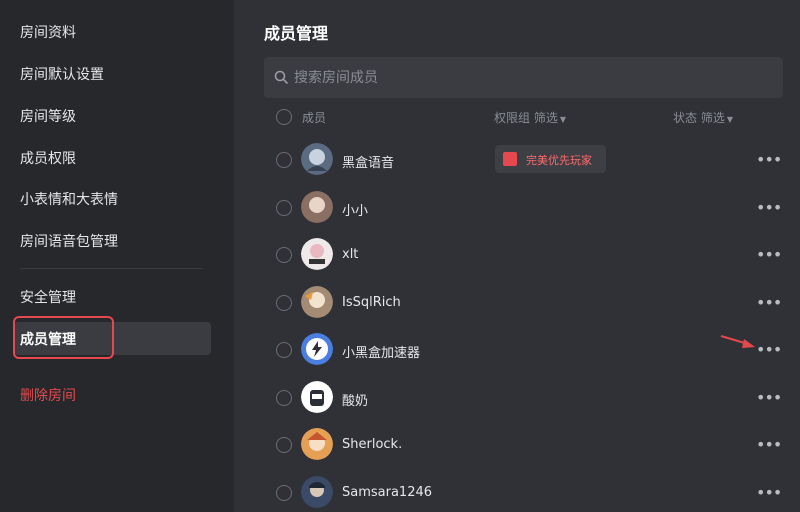 This screenshot has width=800, height=512. What do you see at coordinates (368, 163) in the screenshot?
I see `member-name: 黑盒语音` at bounding box center [368, 163].